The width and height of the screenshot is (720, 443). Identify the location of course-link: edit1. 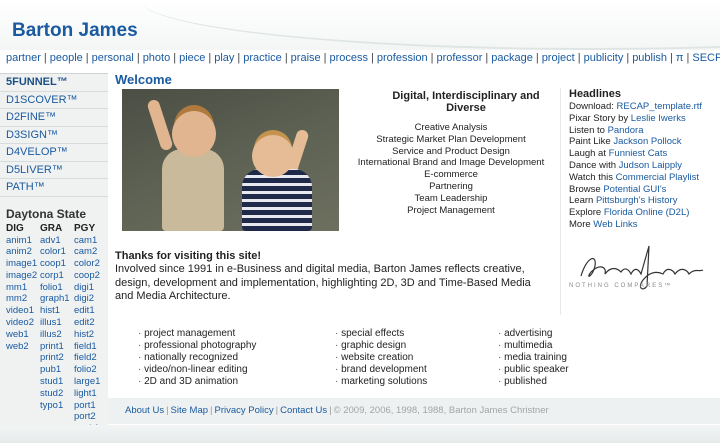
(91, 311).